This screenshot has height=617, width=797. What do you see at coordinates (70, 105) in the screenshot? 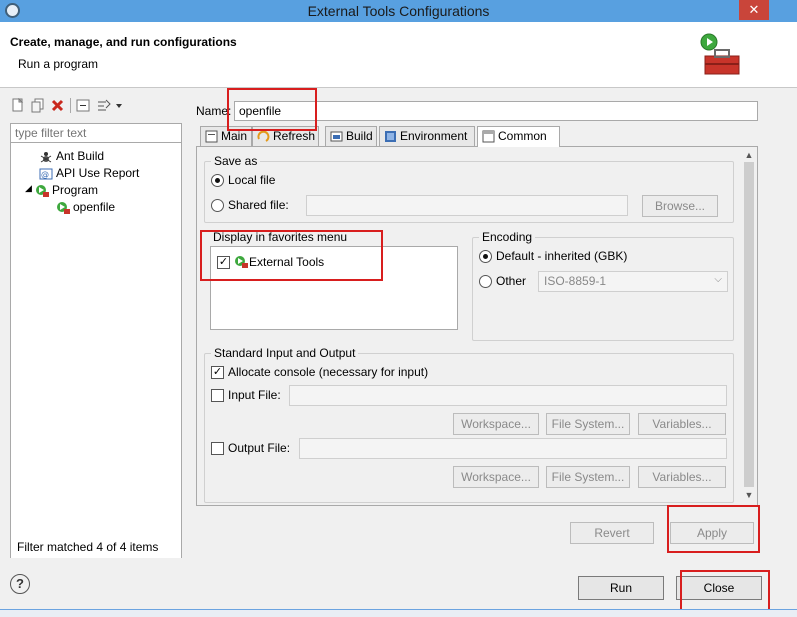
I see `toolbar-divider` at bounding box center [70, 105].